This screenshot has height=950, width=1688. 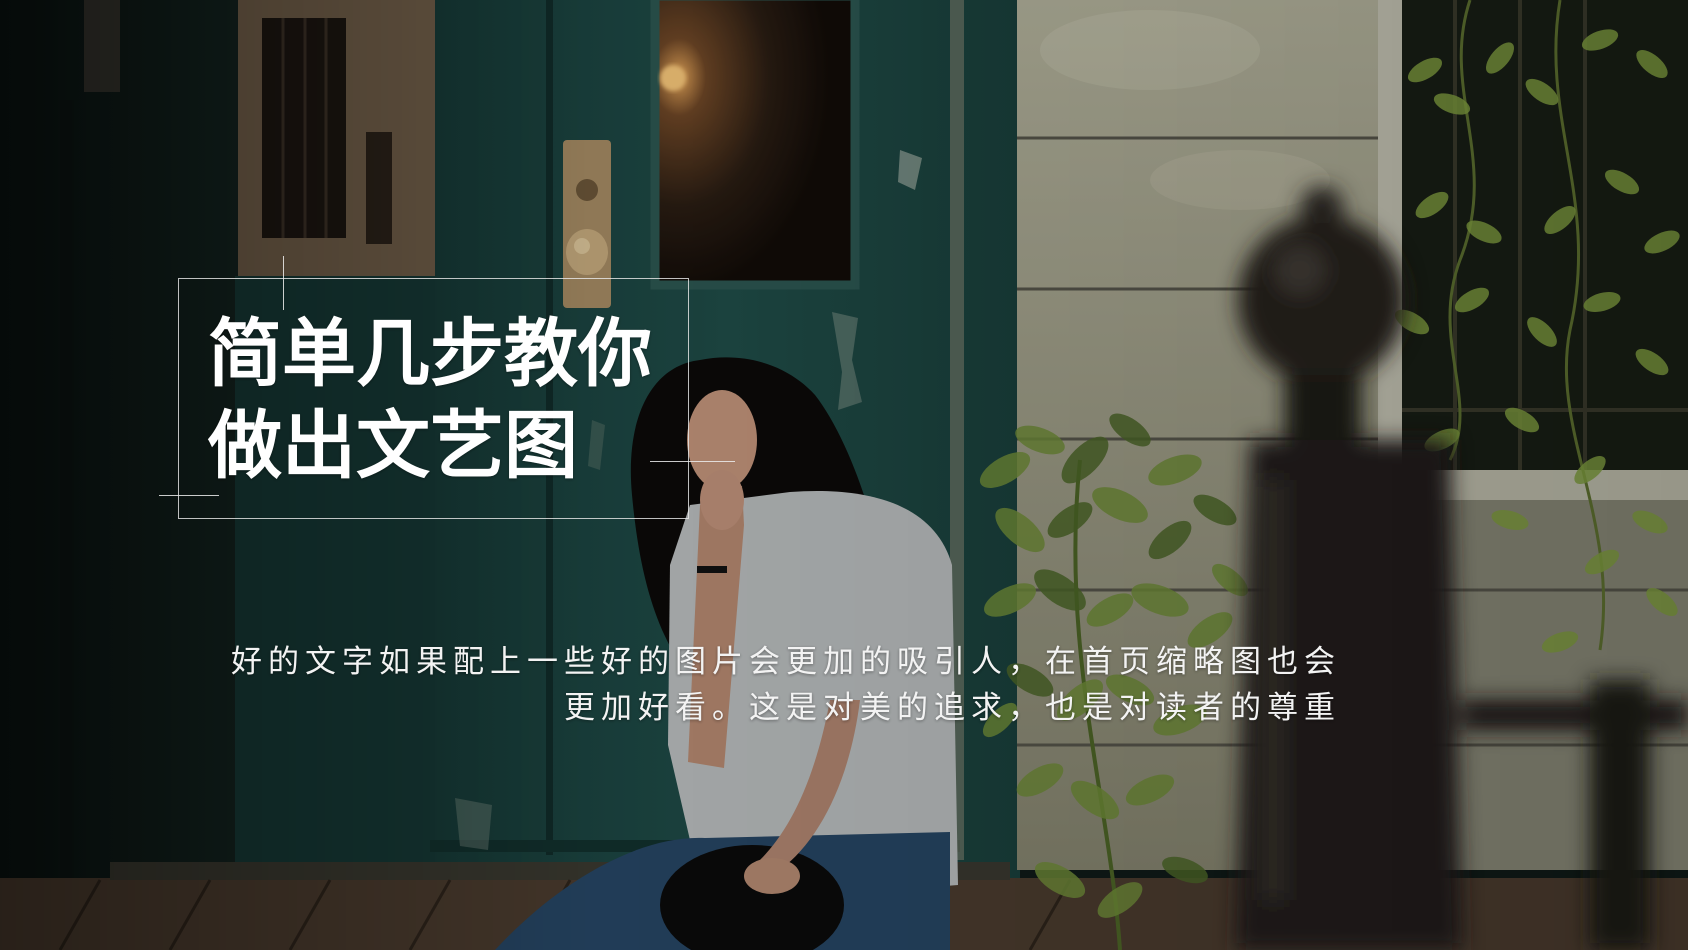 I want to click on subtitle-line-2: 更加好看。这是对美的追求，也是对读者的尊重, so click(x=952, y=707).